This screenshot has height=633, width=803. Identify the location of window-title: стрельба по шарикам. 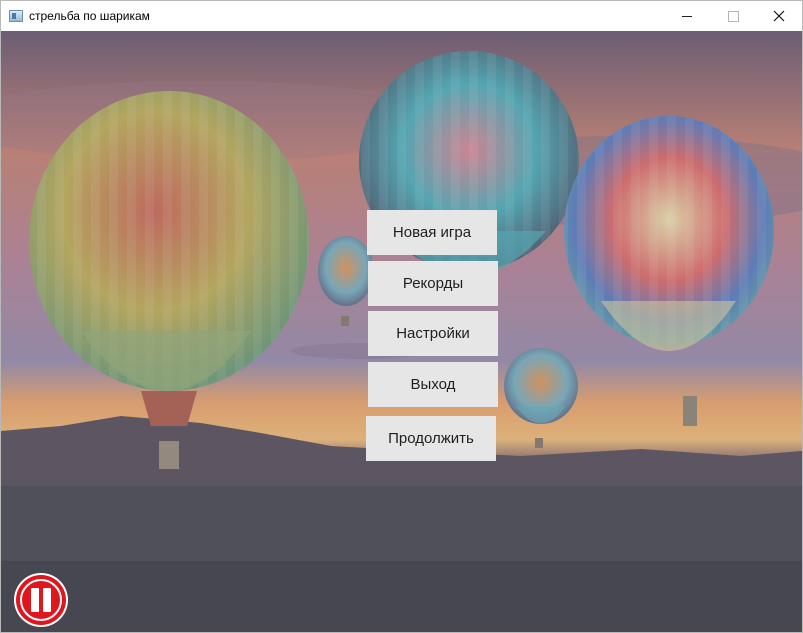
(89, 16).